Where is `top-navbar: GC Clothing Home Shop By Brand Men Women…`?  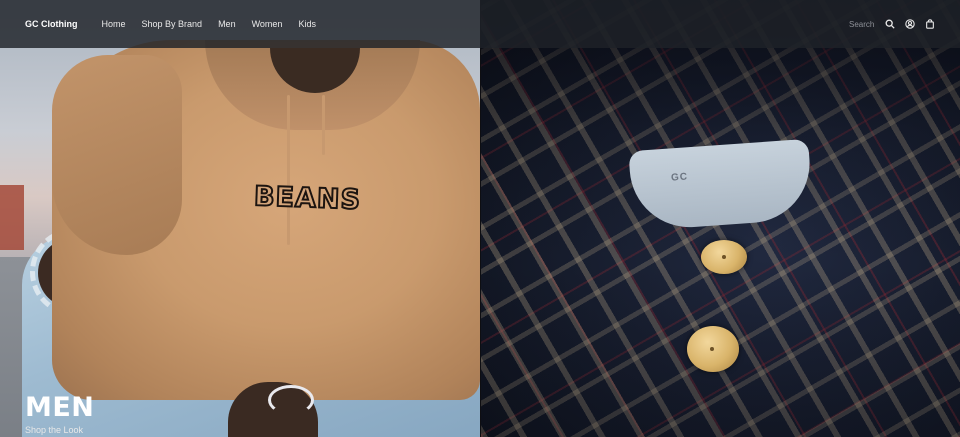
top-navbar: GC Clothing Home Shop By Brand Men Women… is located at coordinates (480, 24).